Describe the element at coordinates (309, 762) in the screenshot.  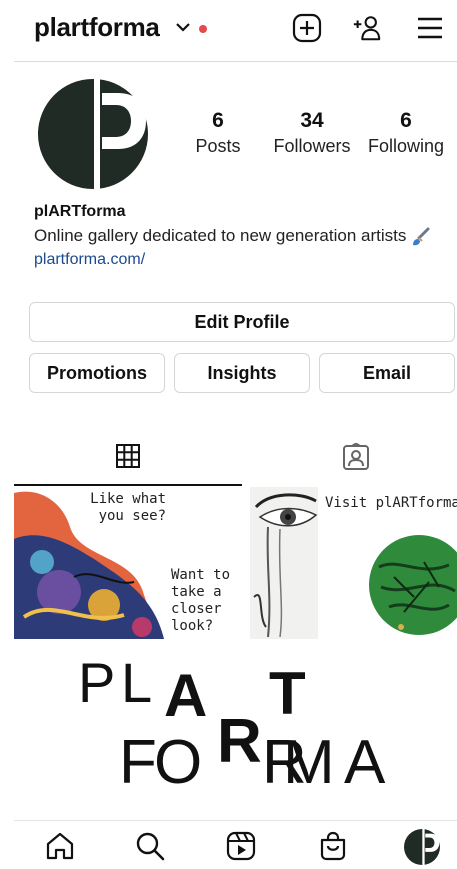
I see `logo-letter: M` at that location.